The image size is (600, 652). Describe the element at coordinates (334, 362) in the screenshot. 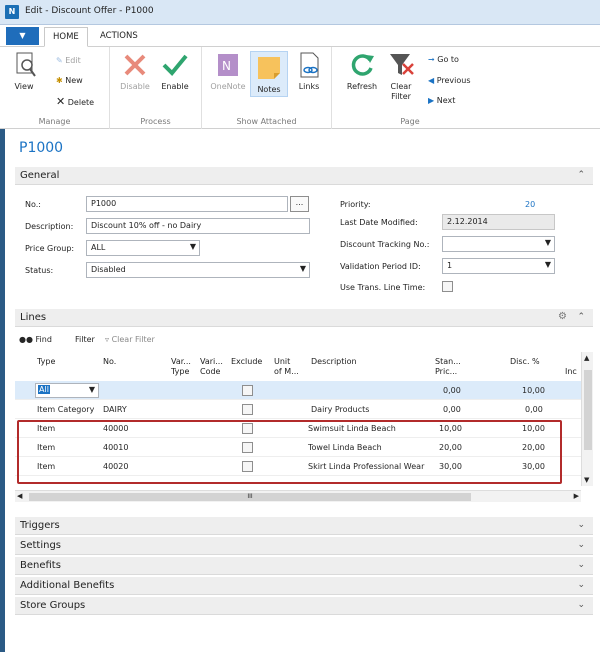

I see `col-description: Description` at that location.